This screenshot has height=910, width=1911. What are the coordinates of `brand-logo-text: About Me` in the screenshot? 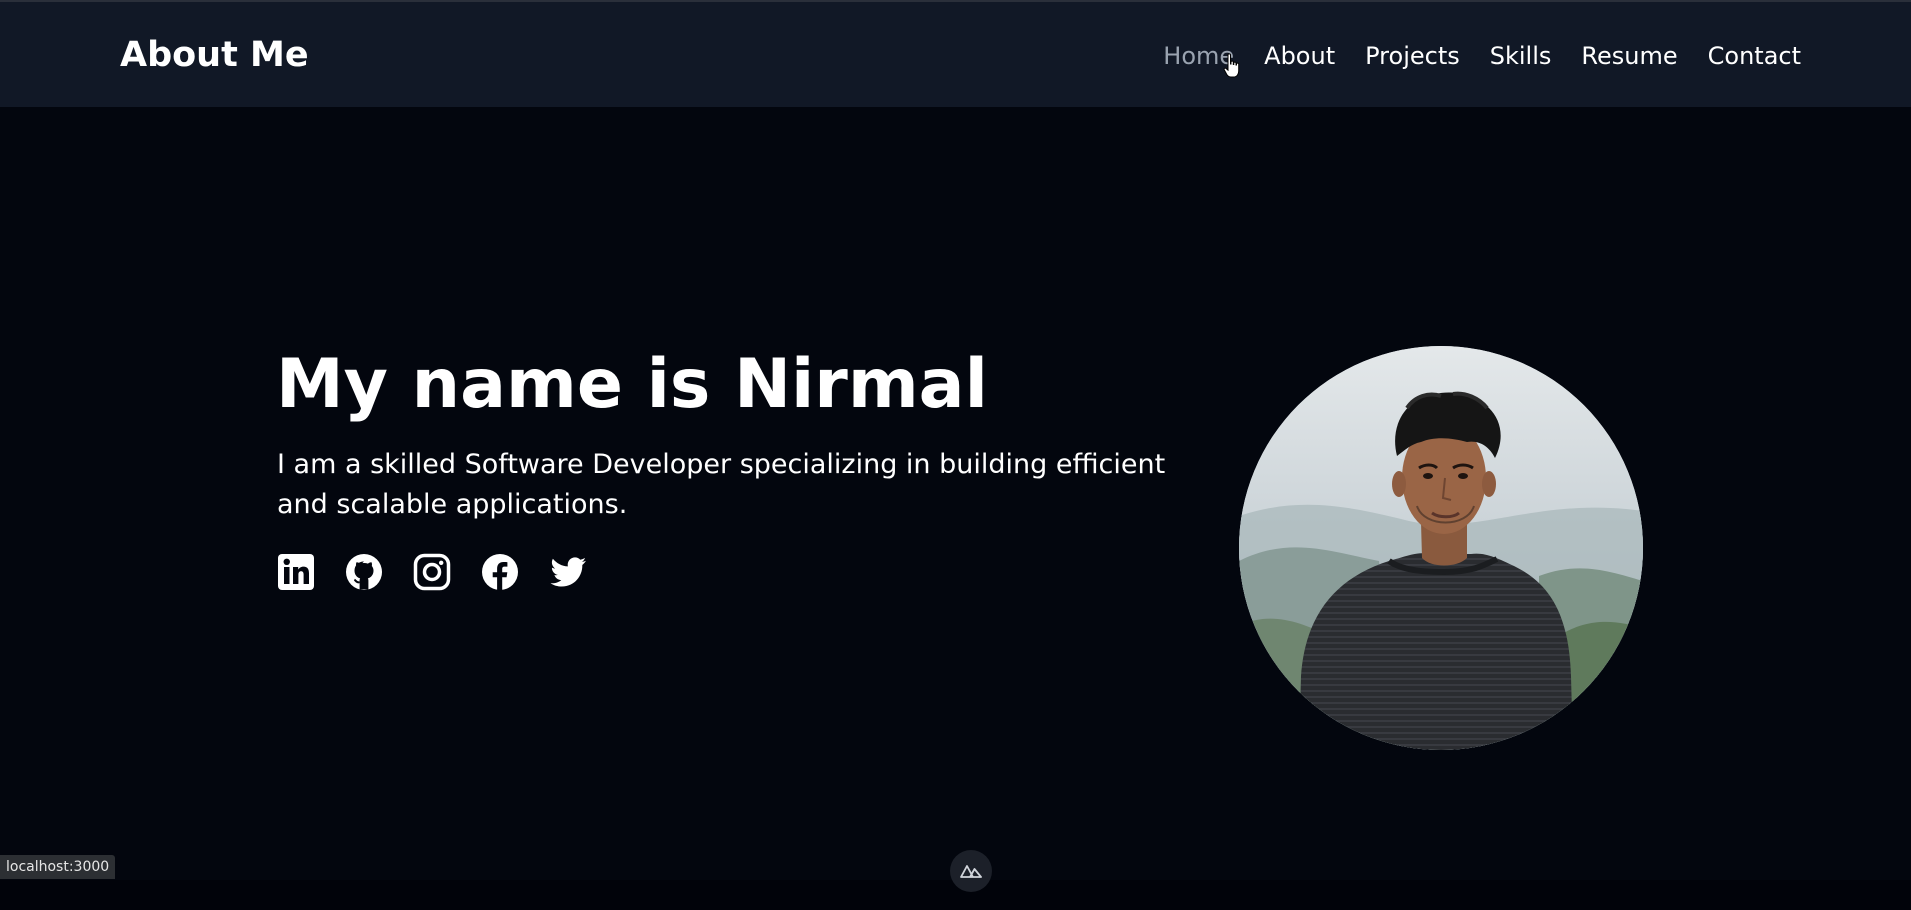 It's located at (214, 55).